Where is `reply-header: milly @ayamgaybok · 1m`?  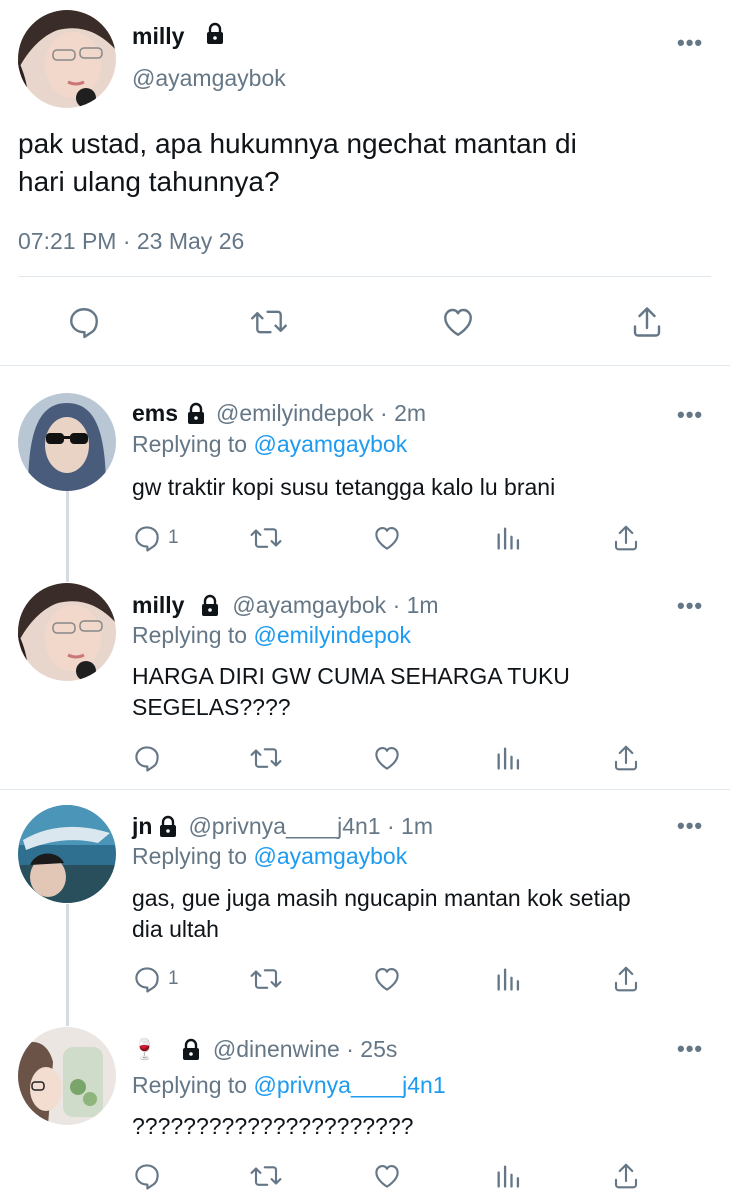 reply-header: milly @ayamgaybok · 1m is located at coordinates (285, 605).